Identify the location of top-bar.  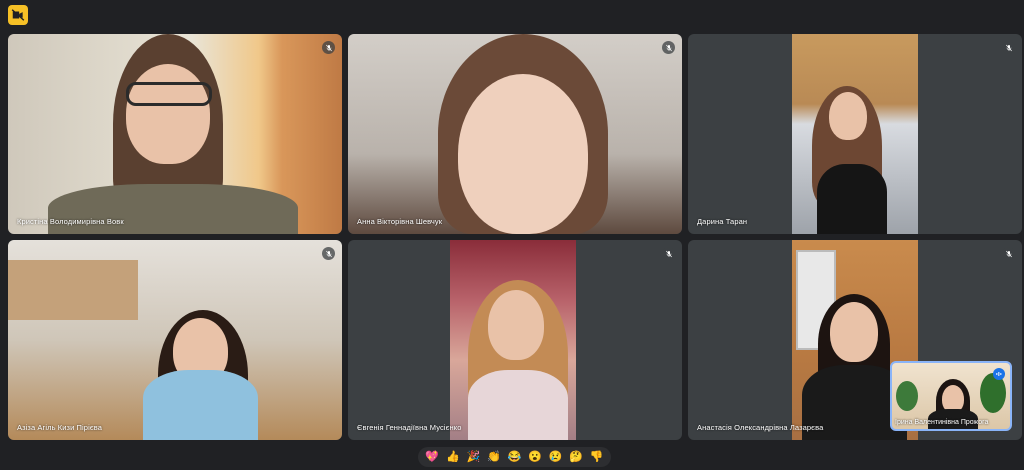
(512, 15).